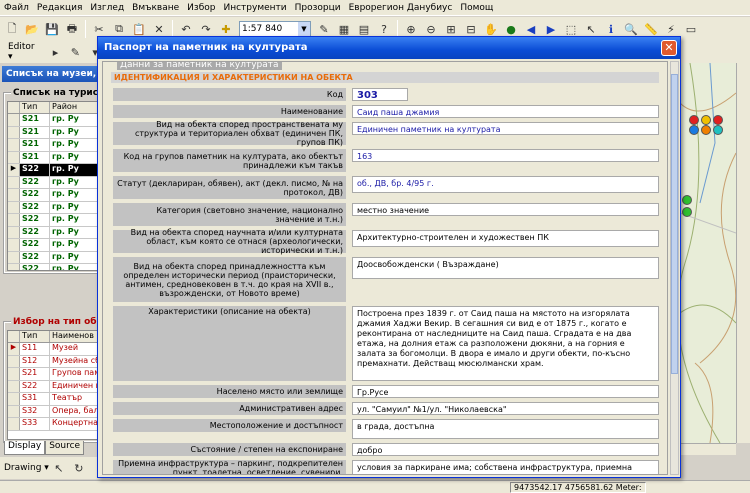  I want to click on col-name: Наименов, so click(75, 336).